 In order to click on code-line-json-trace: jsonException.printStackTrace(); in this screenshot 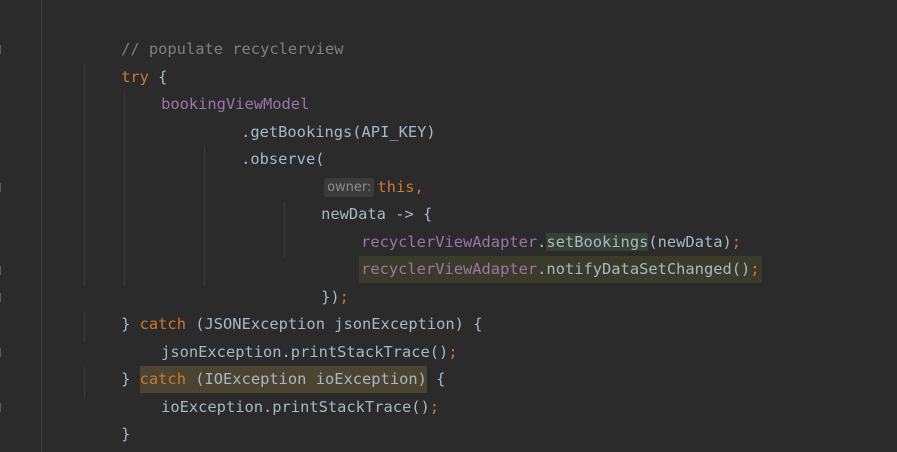, I will do `click(291, 336)`.